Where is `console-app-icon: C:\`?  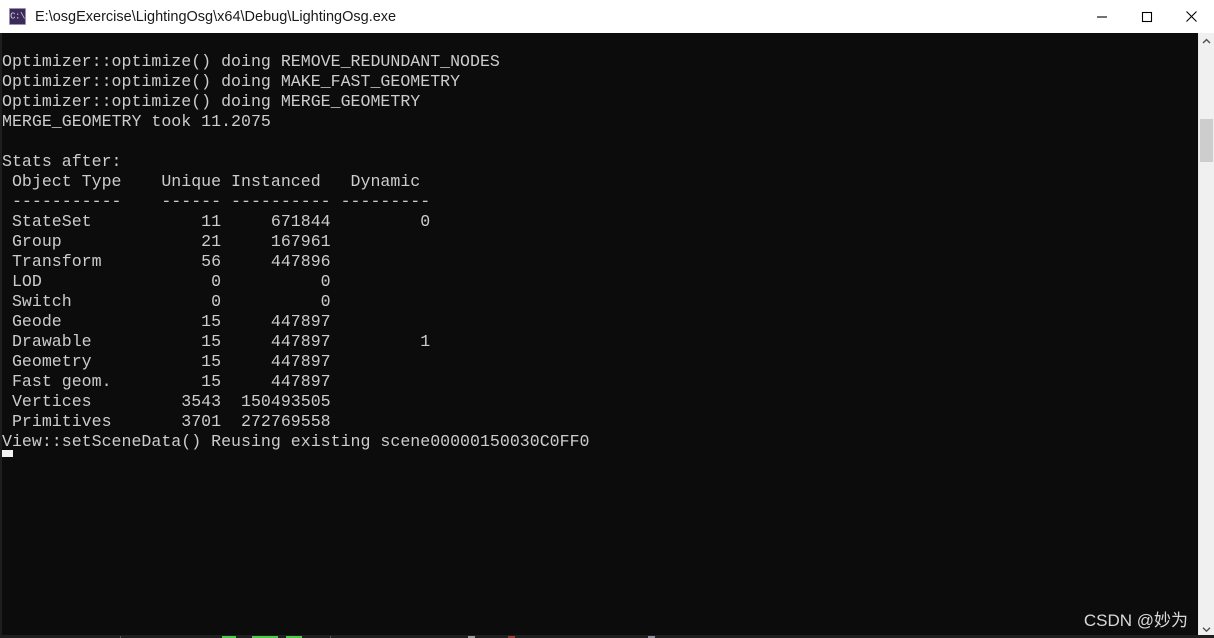
console-app-icon: C:\ is located at coordinates (17, 16).